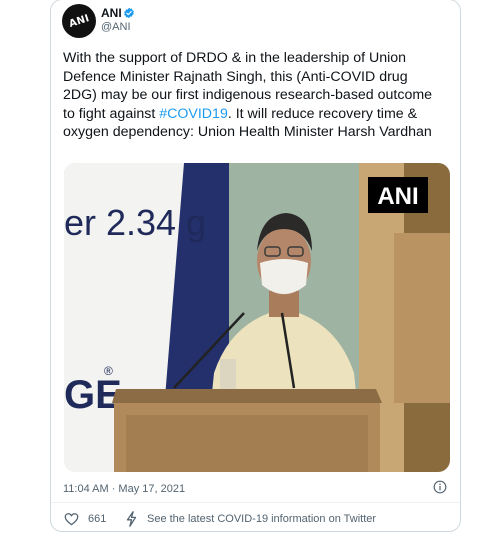 This screenshot has height=551, width=503. I want to click on info-icon, so click(440, 487).